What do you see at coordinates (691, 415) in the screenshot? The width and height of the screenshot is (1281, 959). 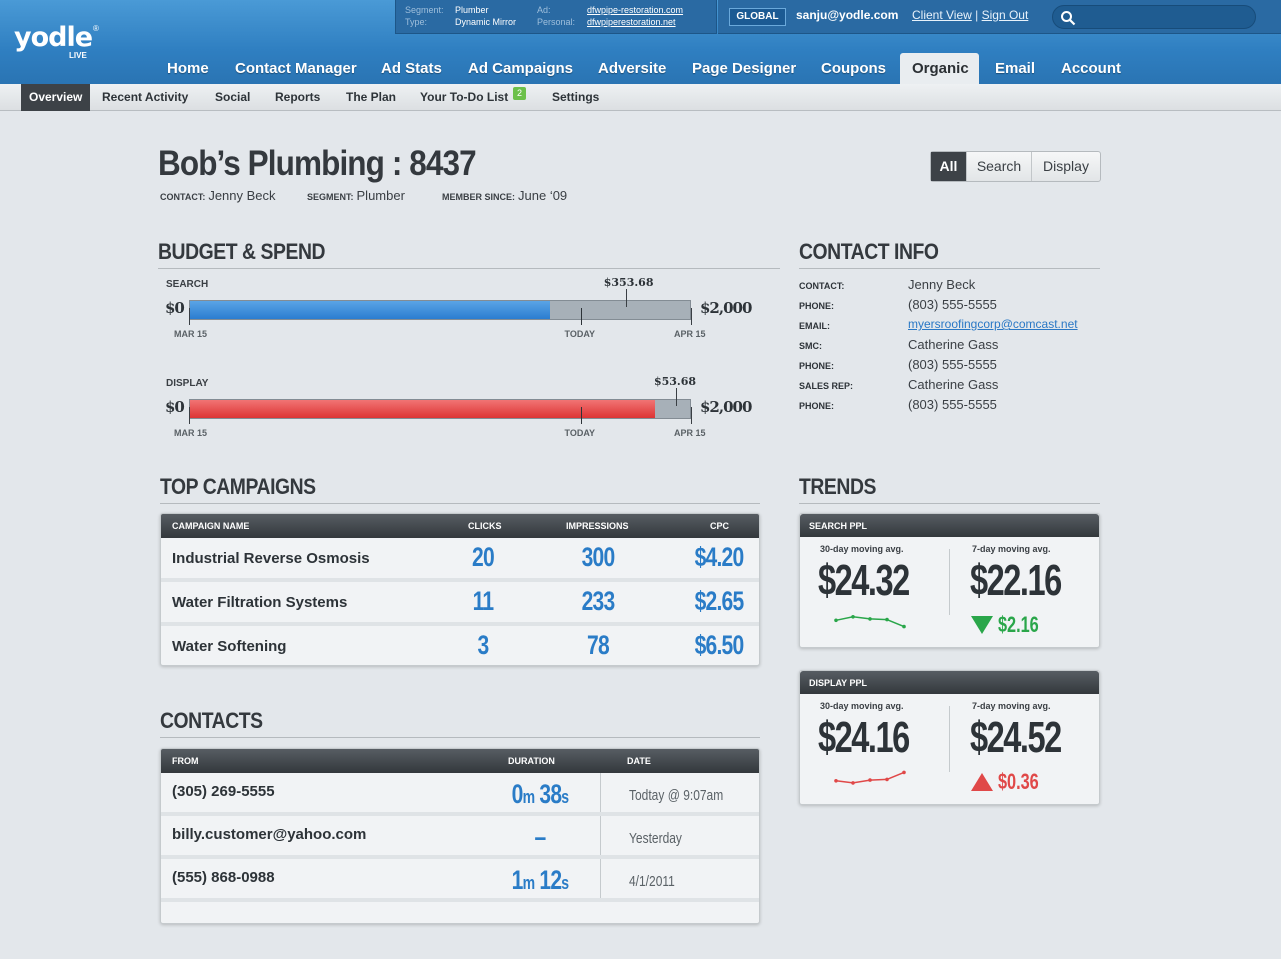 I see `display-end-tick` at bounding box center [691, 415].